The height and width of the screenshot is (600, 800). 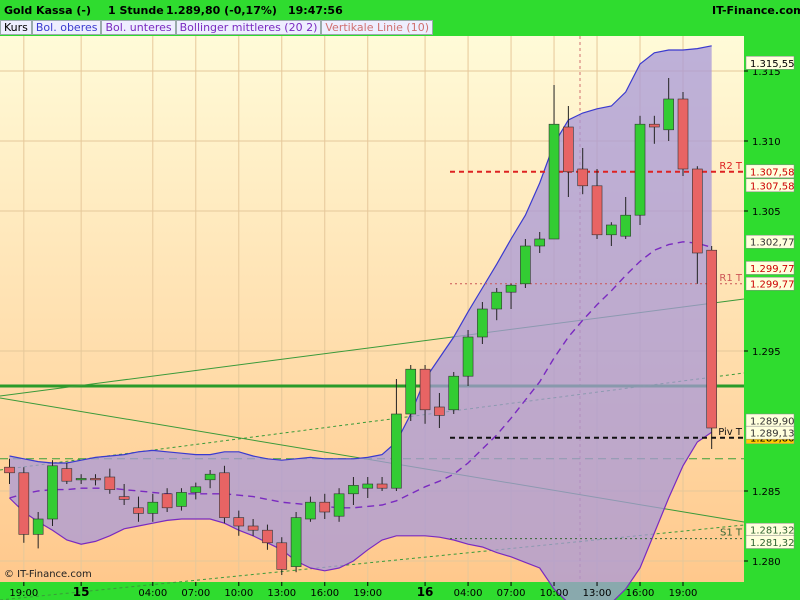 What do you see at coordinates (136, 10) in the screenshot?
I see `interval-label: 1 Stunde` at bounding box center [136, 10].